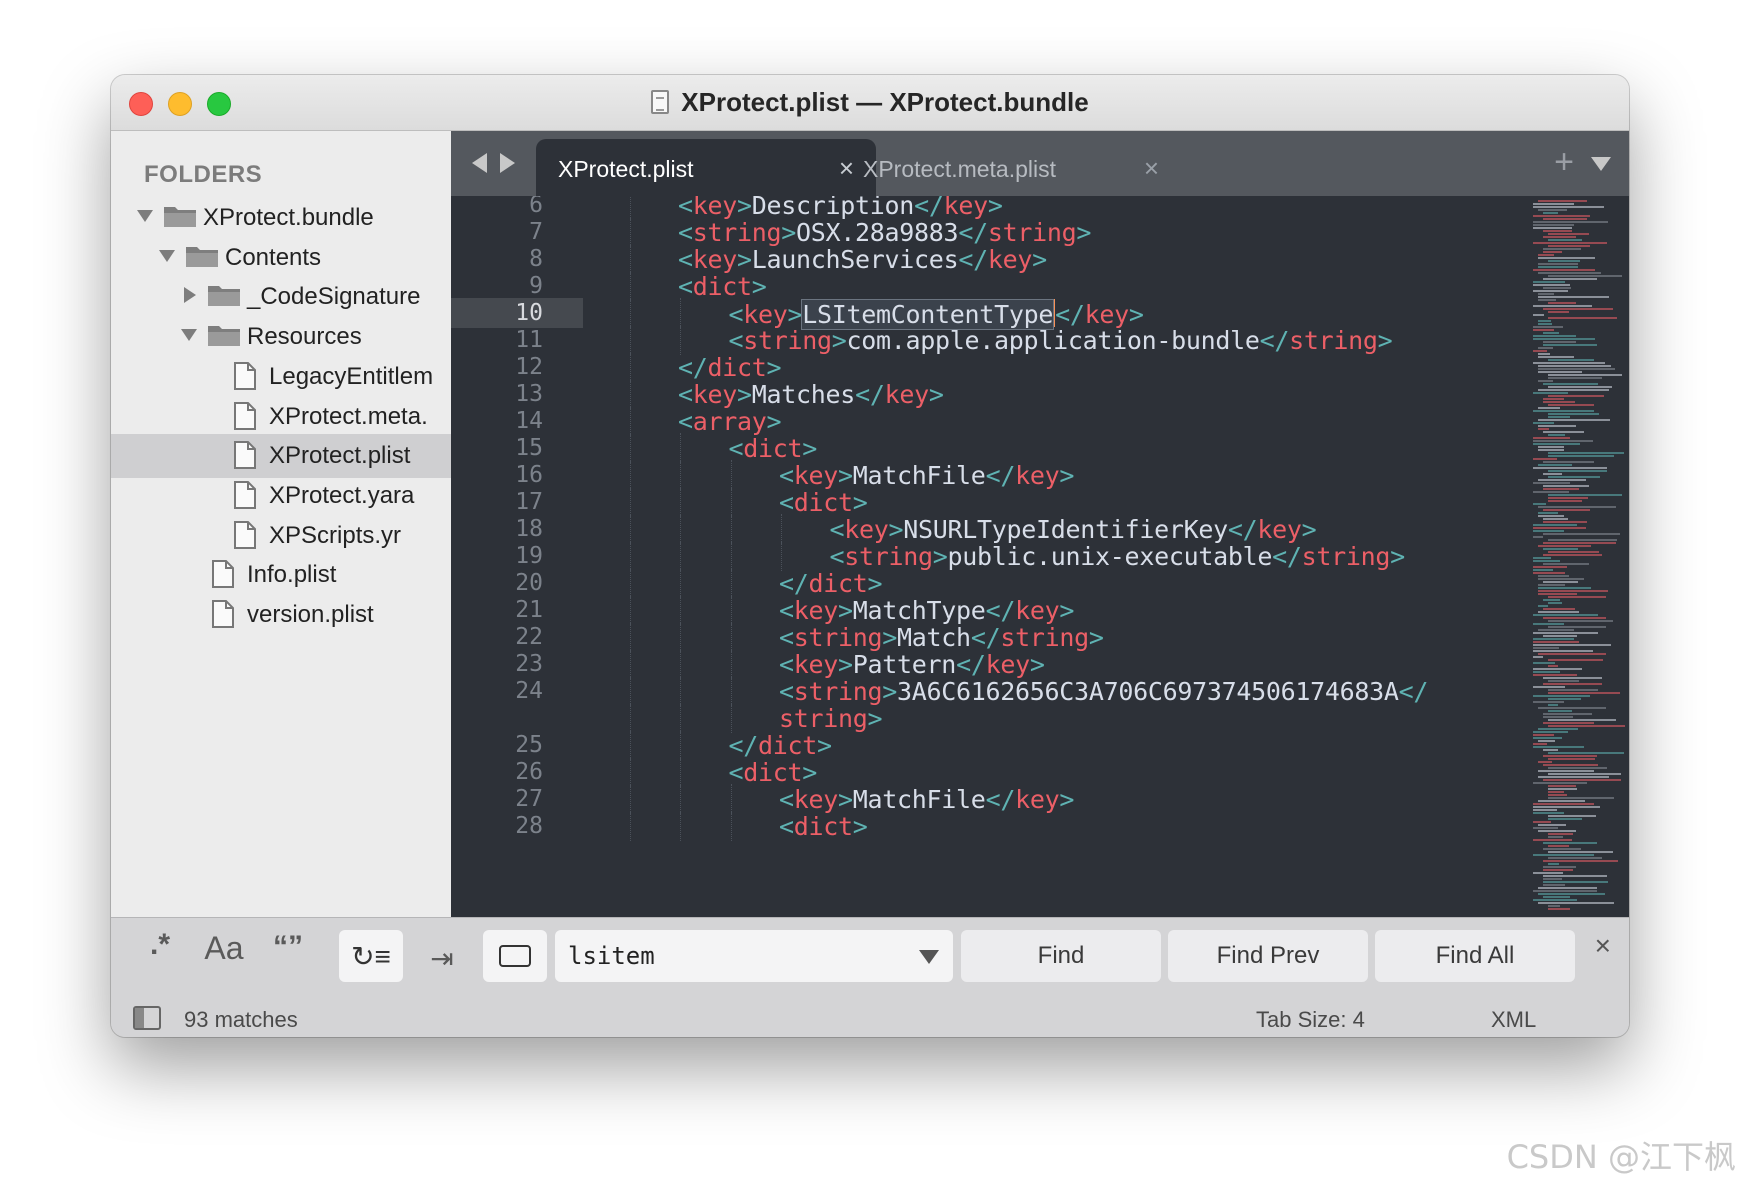 This screenshot has height=1184, width=1742. I want to click on sidebar-item-version-plist: version.plist, so click(281, 615).